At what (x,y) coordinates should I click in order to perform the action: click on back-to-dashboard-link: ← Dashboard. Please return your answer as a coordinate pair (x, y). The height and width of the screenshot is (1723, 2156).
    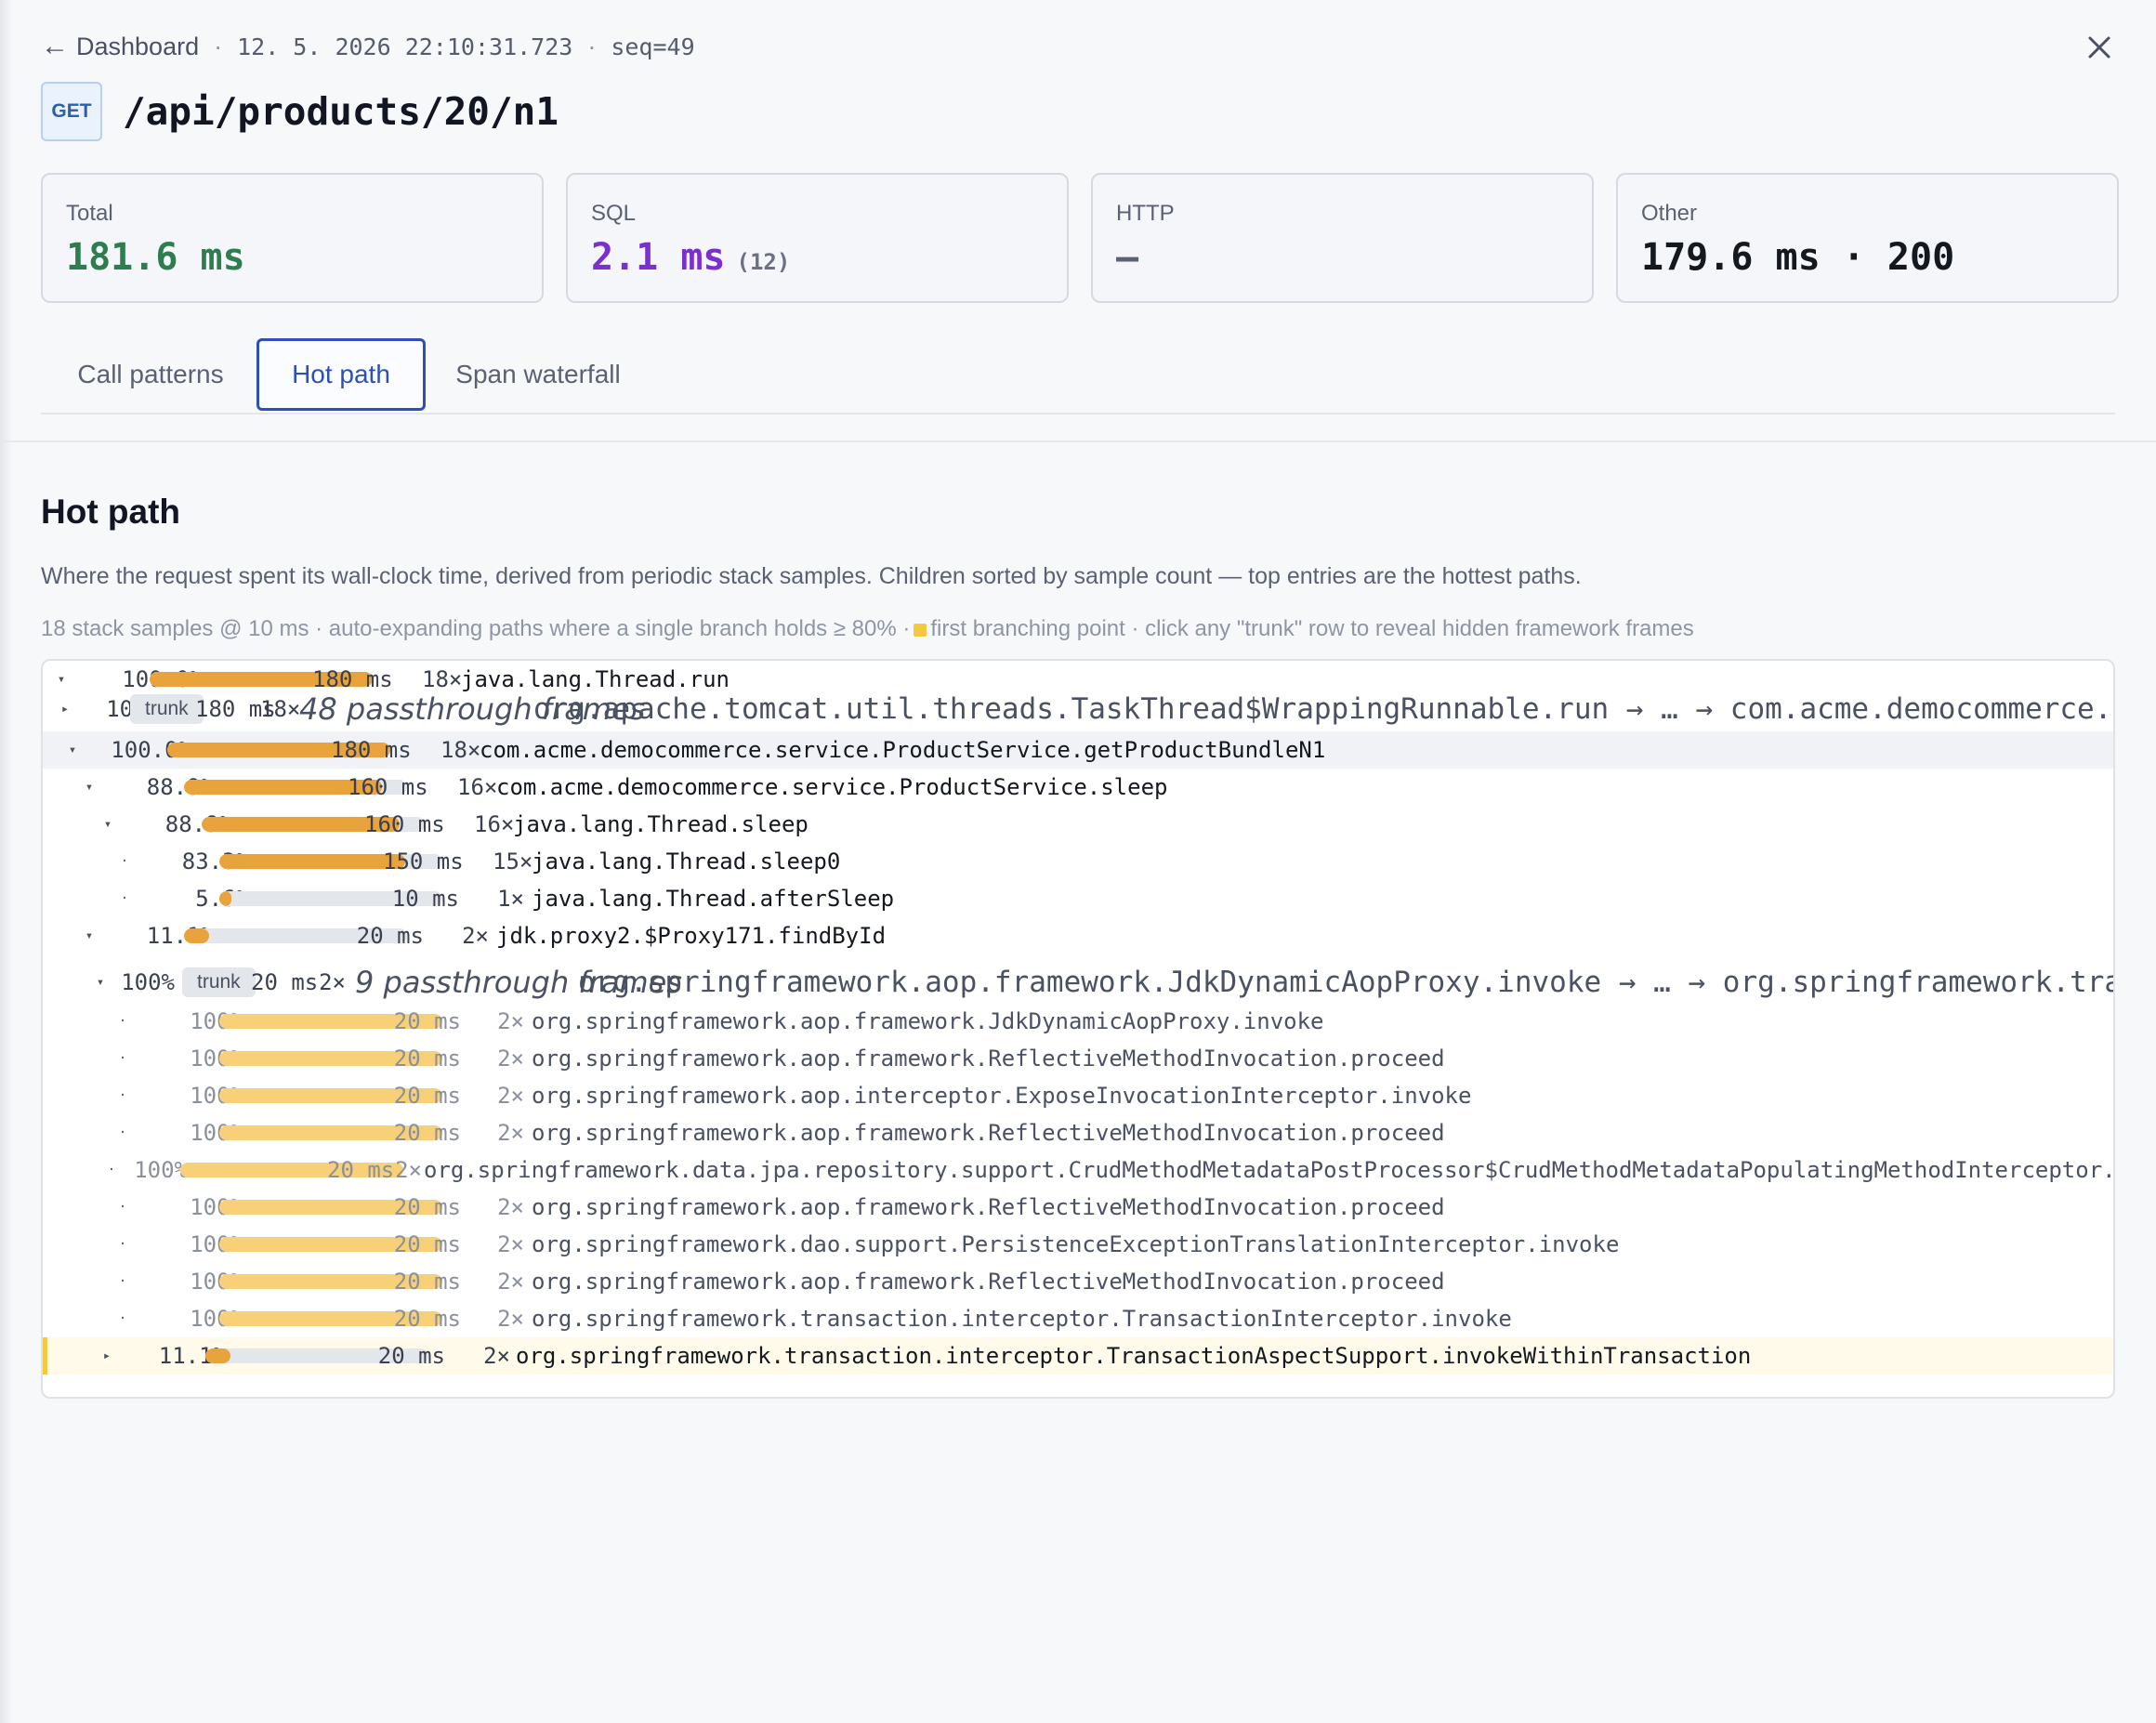
    Looking at the image, I should click on (120, 46).